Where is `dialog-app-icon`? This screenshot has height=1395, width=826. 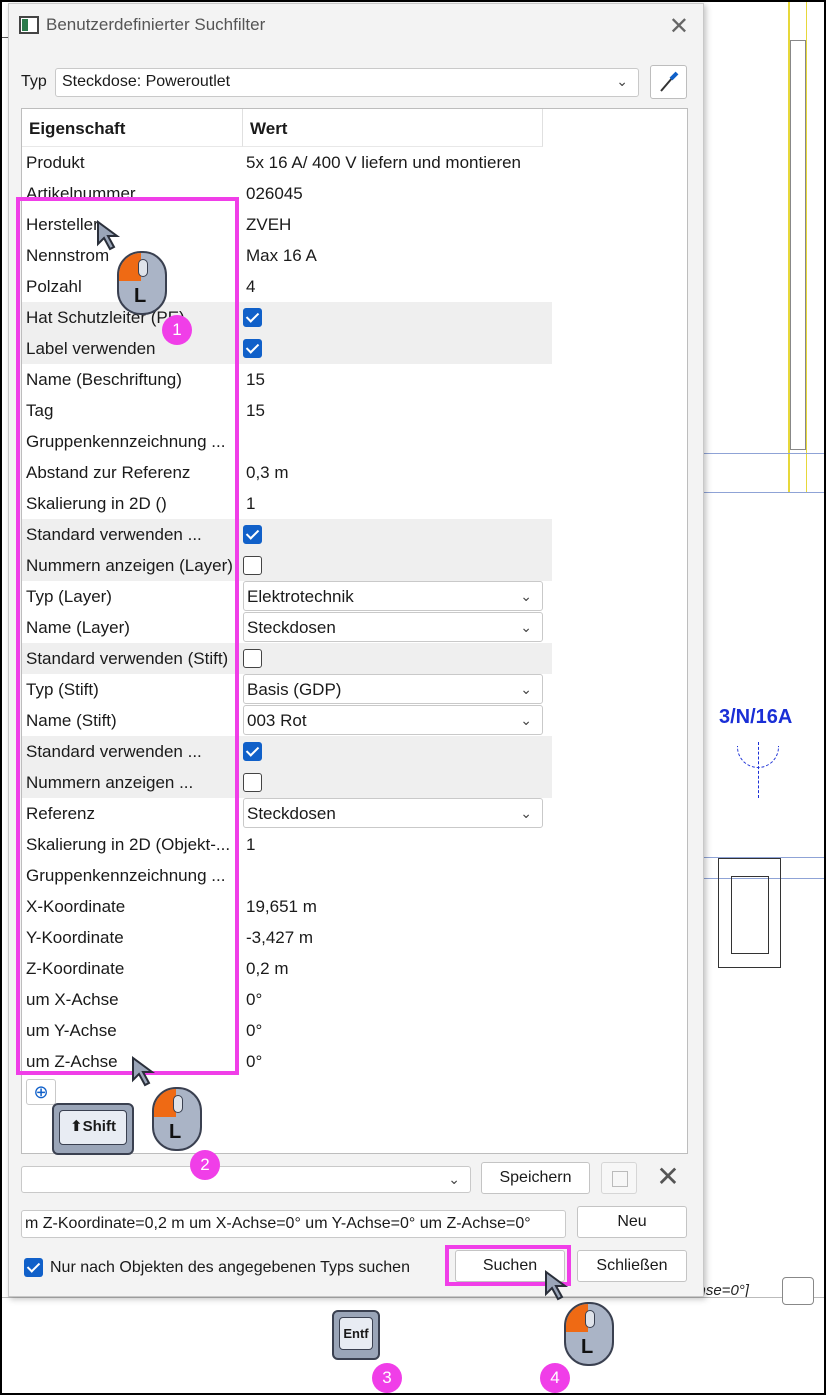
dialog-app-icon is located at coordinates (29, 25).